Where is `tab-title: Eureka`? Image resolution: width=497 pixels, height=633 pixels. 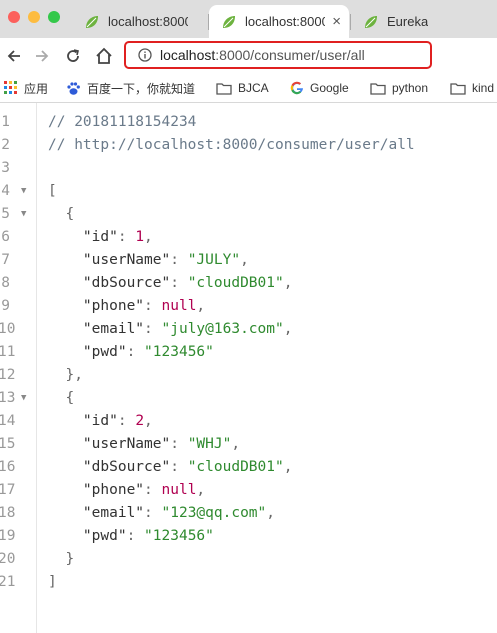
tab-title: Eureka is located at coordinates (408, 21).